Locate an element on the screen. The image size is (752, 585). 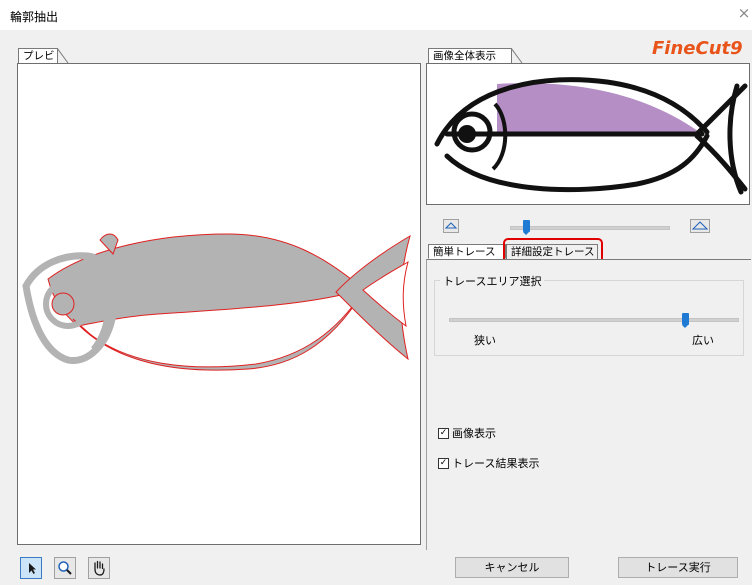
pan-tool-button is located at coordinates (99, 568).